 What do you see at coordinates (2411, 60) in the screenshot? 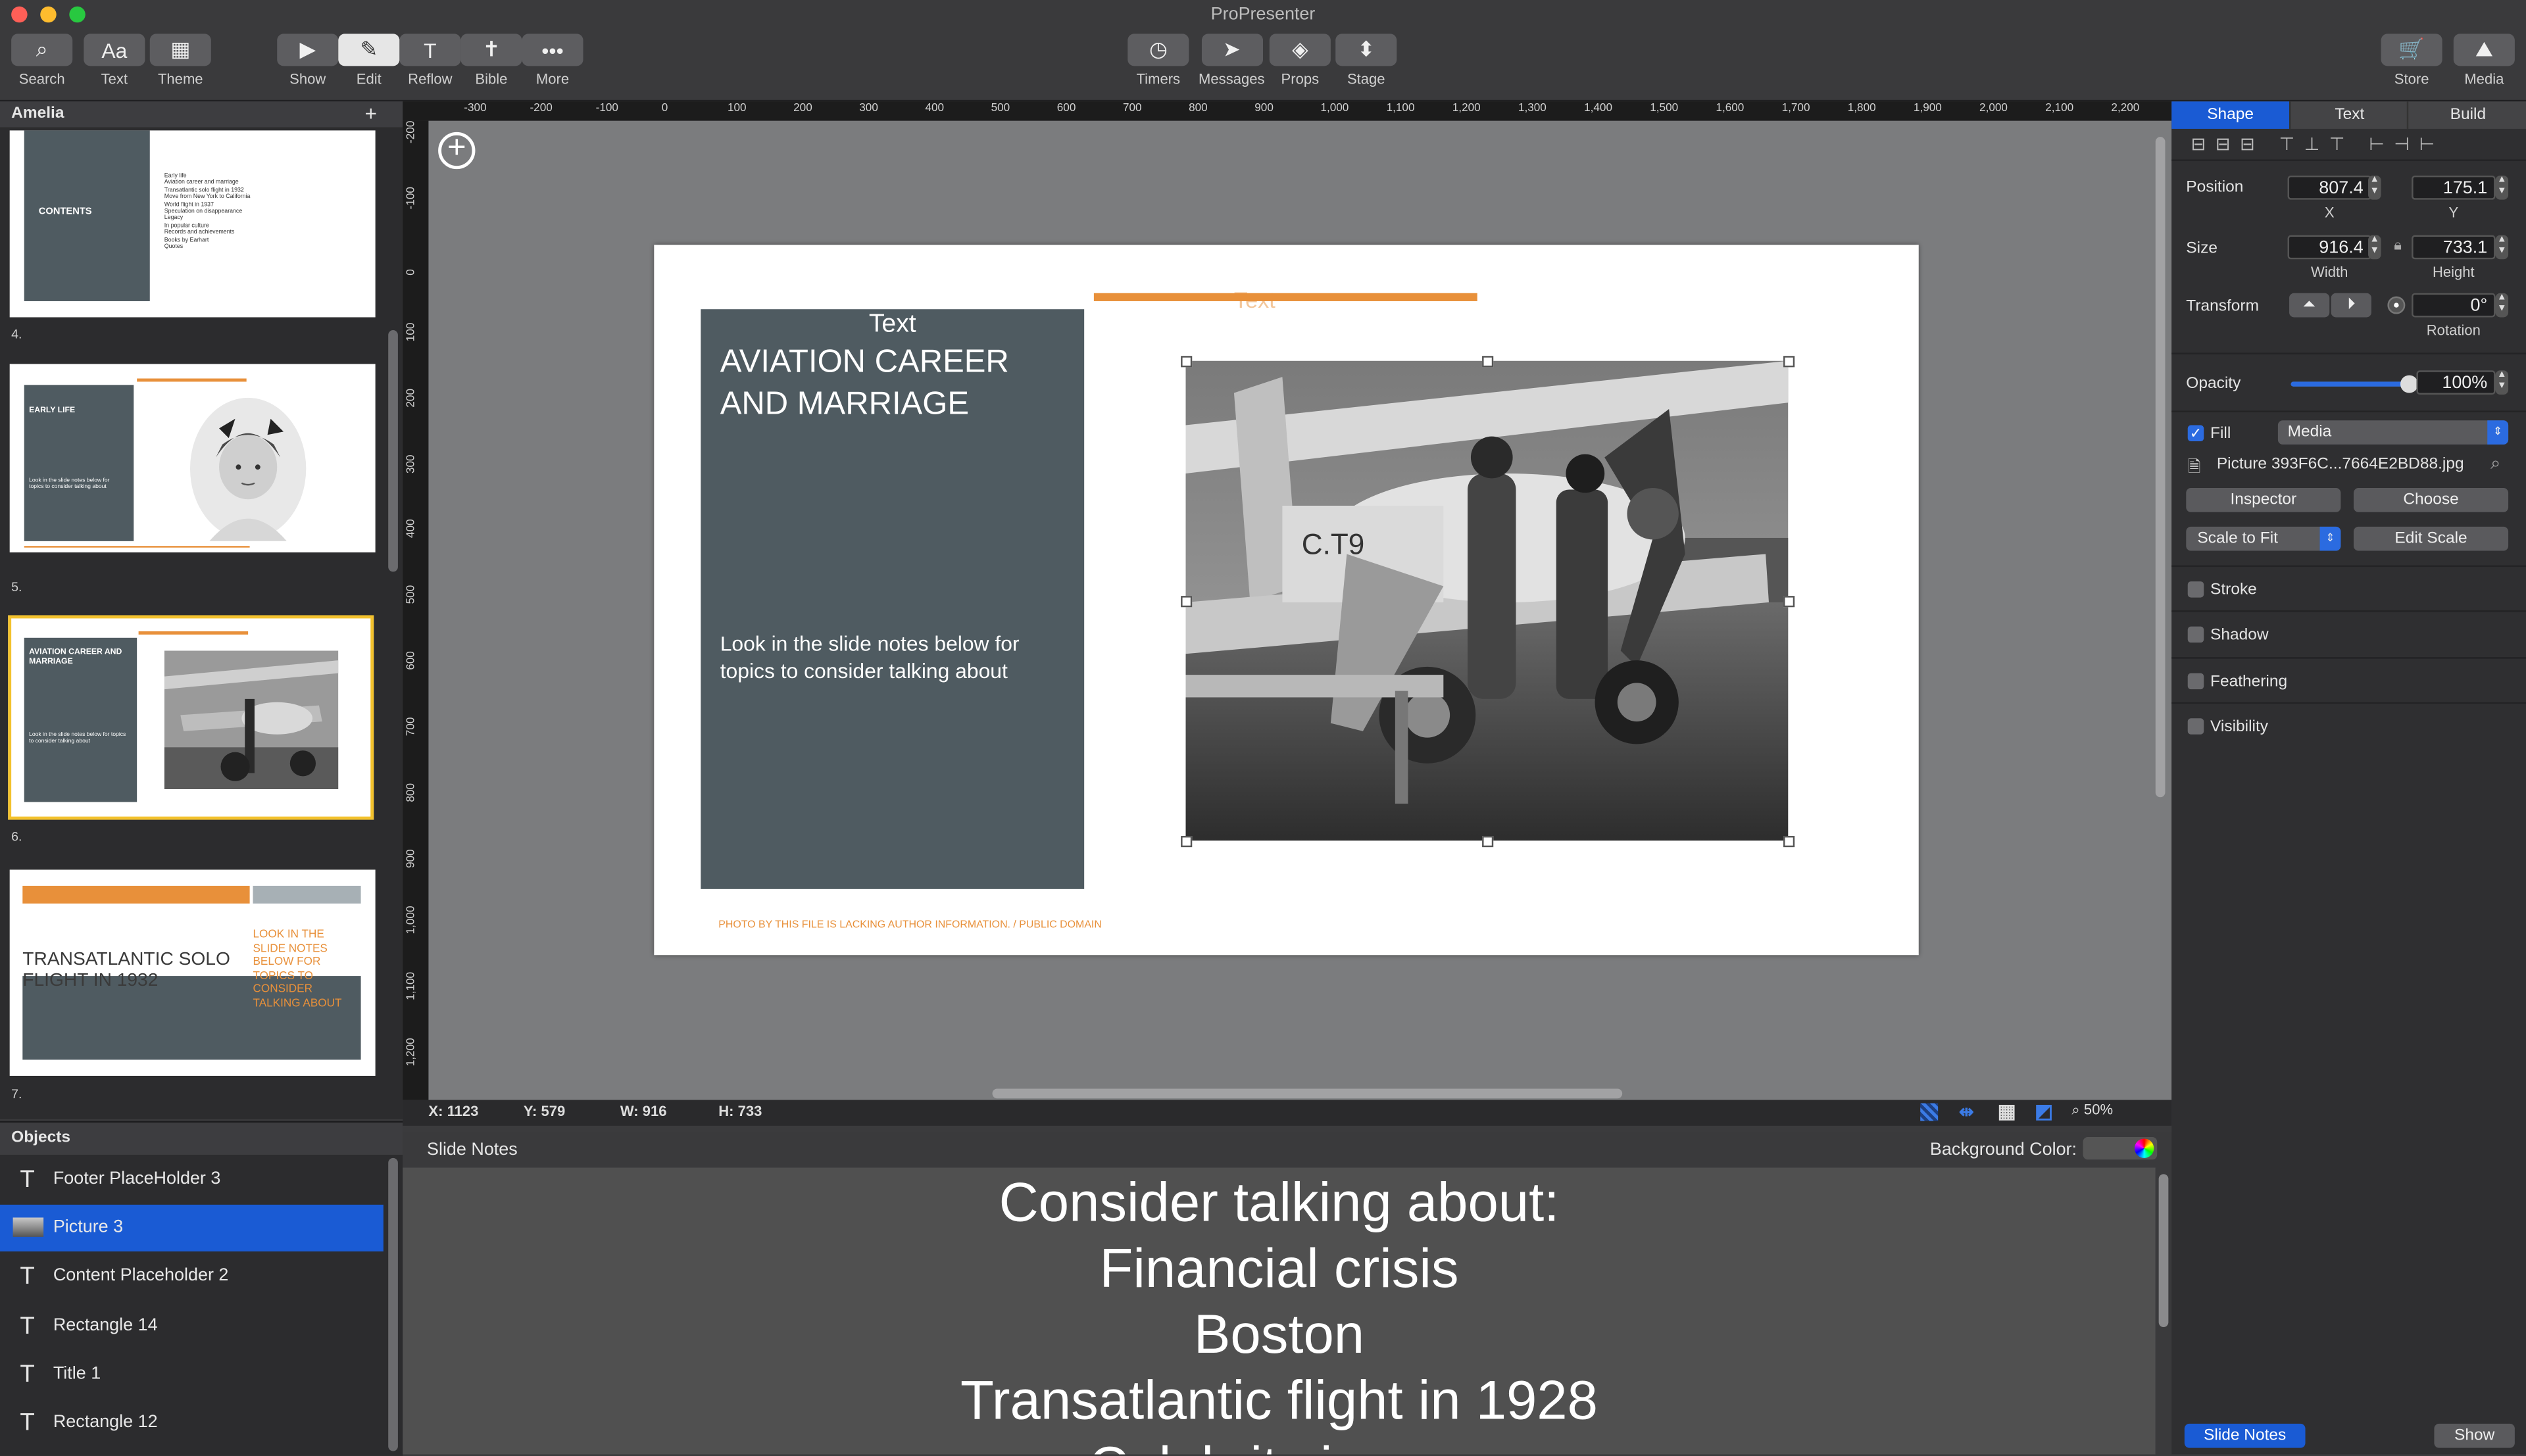
I see `store-button: 🛒 Store` at bounding box center [2411, 60].